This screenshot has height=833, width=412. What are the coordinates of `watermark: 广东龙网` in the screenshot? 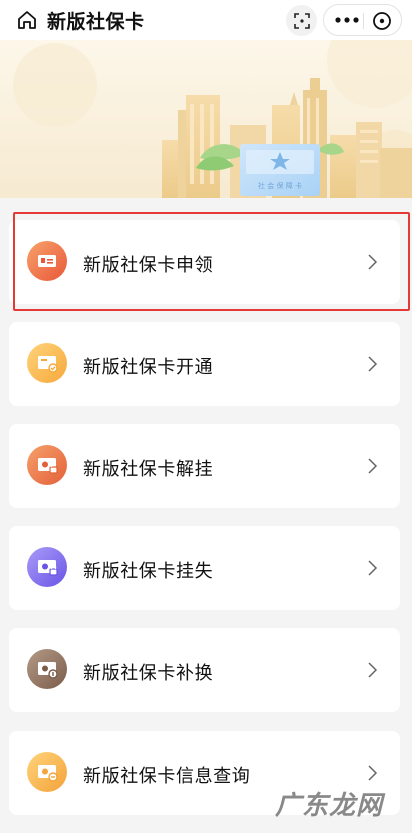 It's located at (329, 805).